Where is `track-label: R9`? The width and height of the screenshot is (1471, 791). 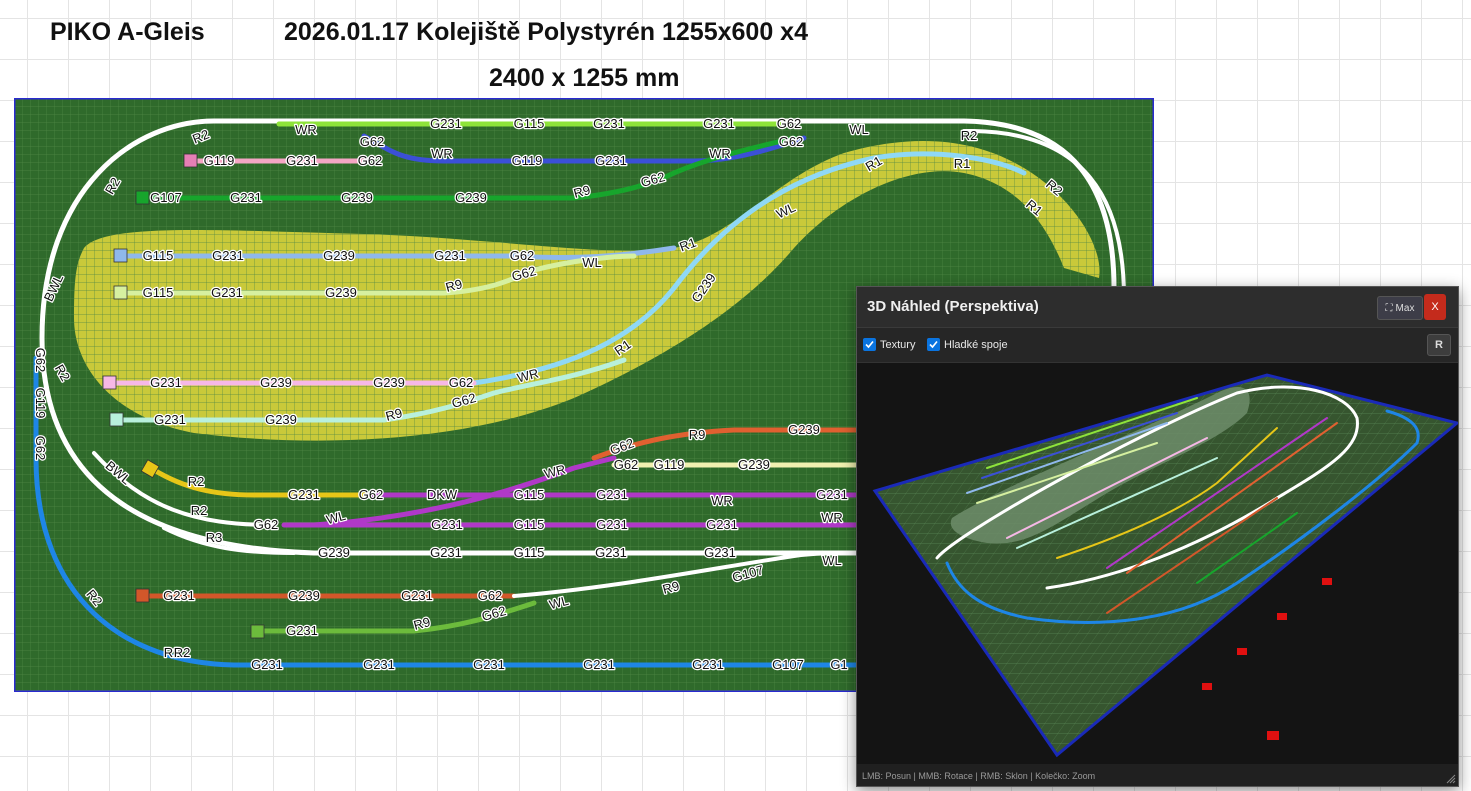 track-label: R9 is located at coordinates (697, 434).